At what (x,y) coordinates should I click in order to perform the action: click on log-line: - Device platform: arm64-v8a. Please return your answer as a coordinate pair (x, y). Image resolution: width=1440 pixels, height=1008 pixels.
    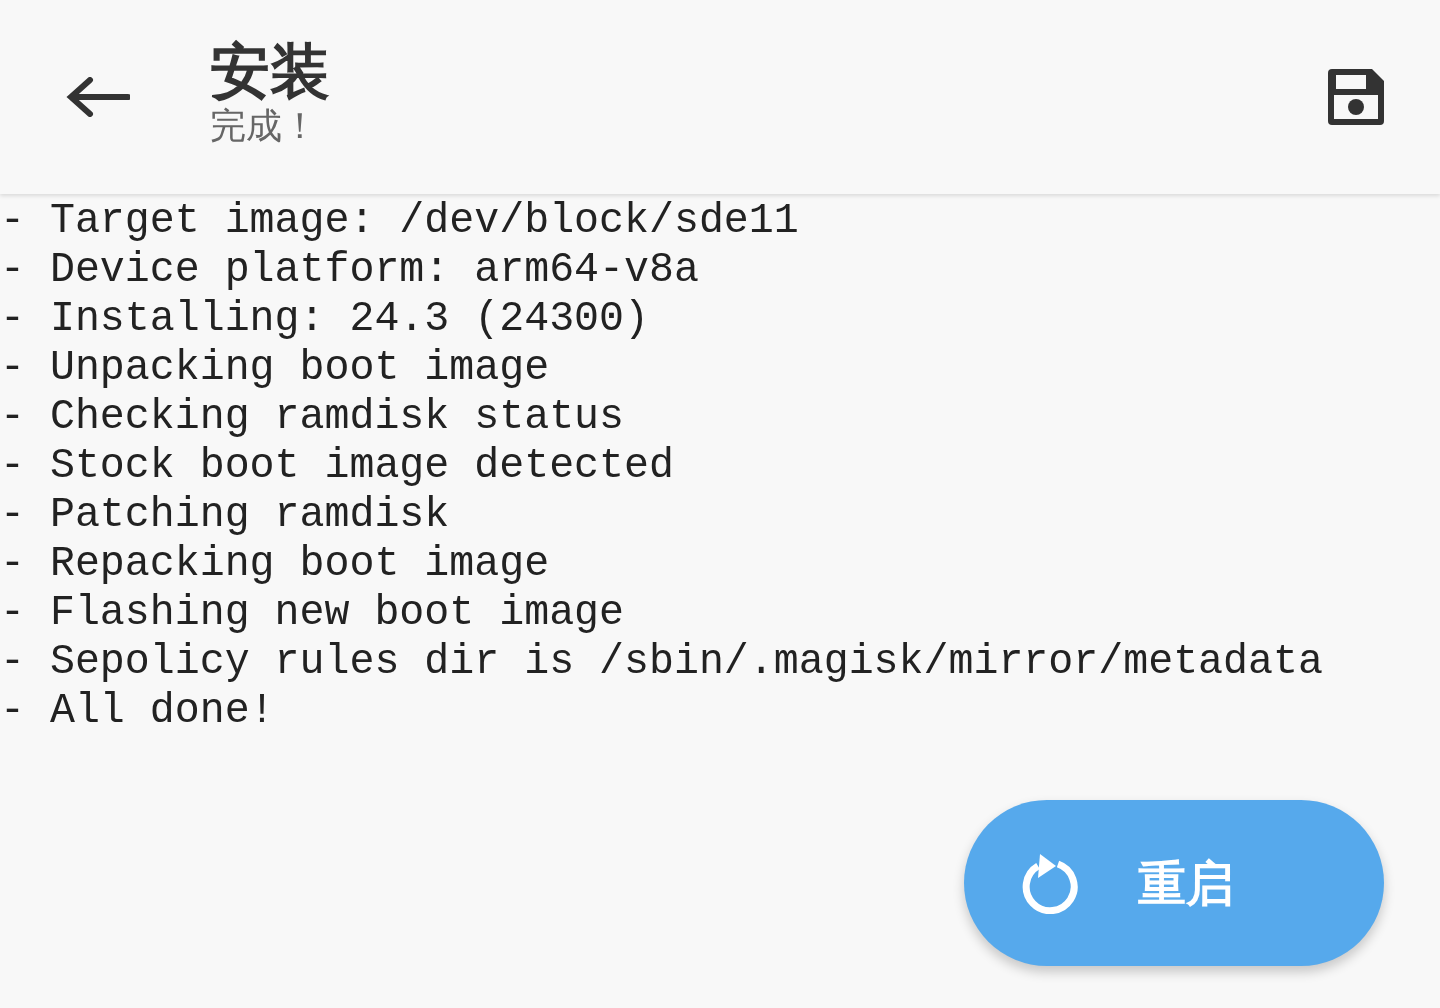
    Looking at the image, I should click on (350, 269).